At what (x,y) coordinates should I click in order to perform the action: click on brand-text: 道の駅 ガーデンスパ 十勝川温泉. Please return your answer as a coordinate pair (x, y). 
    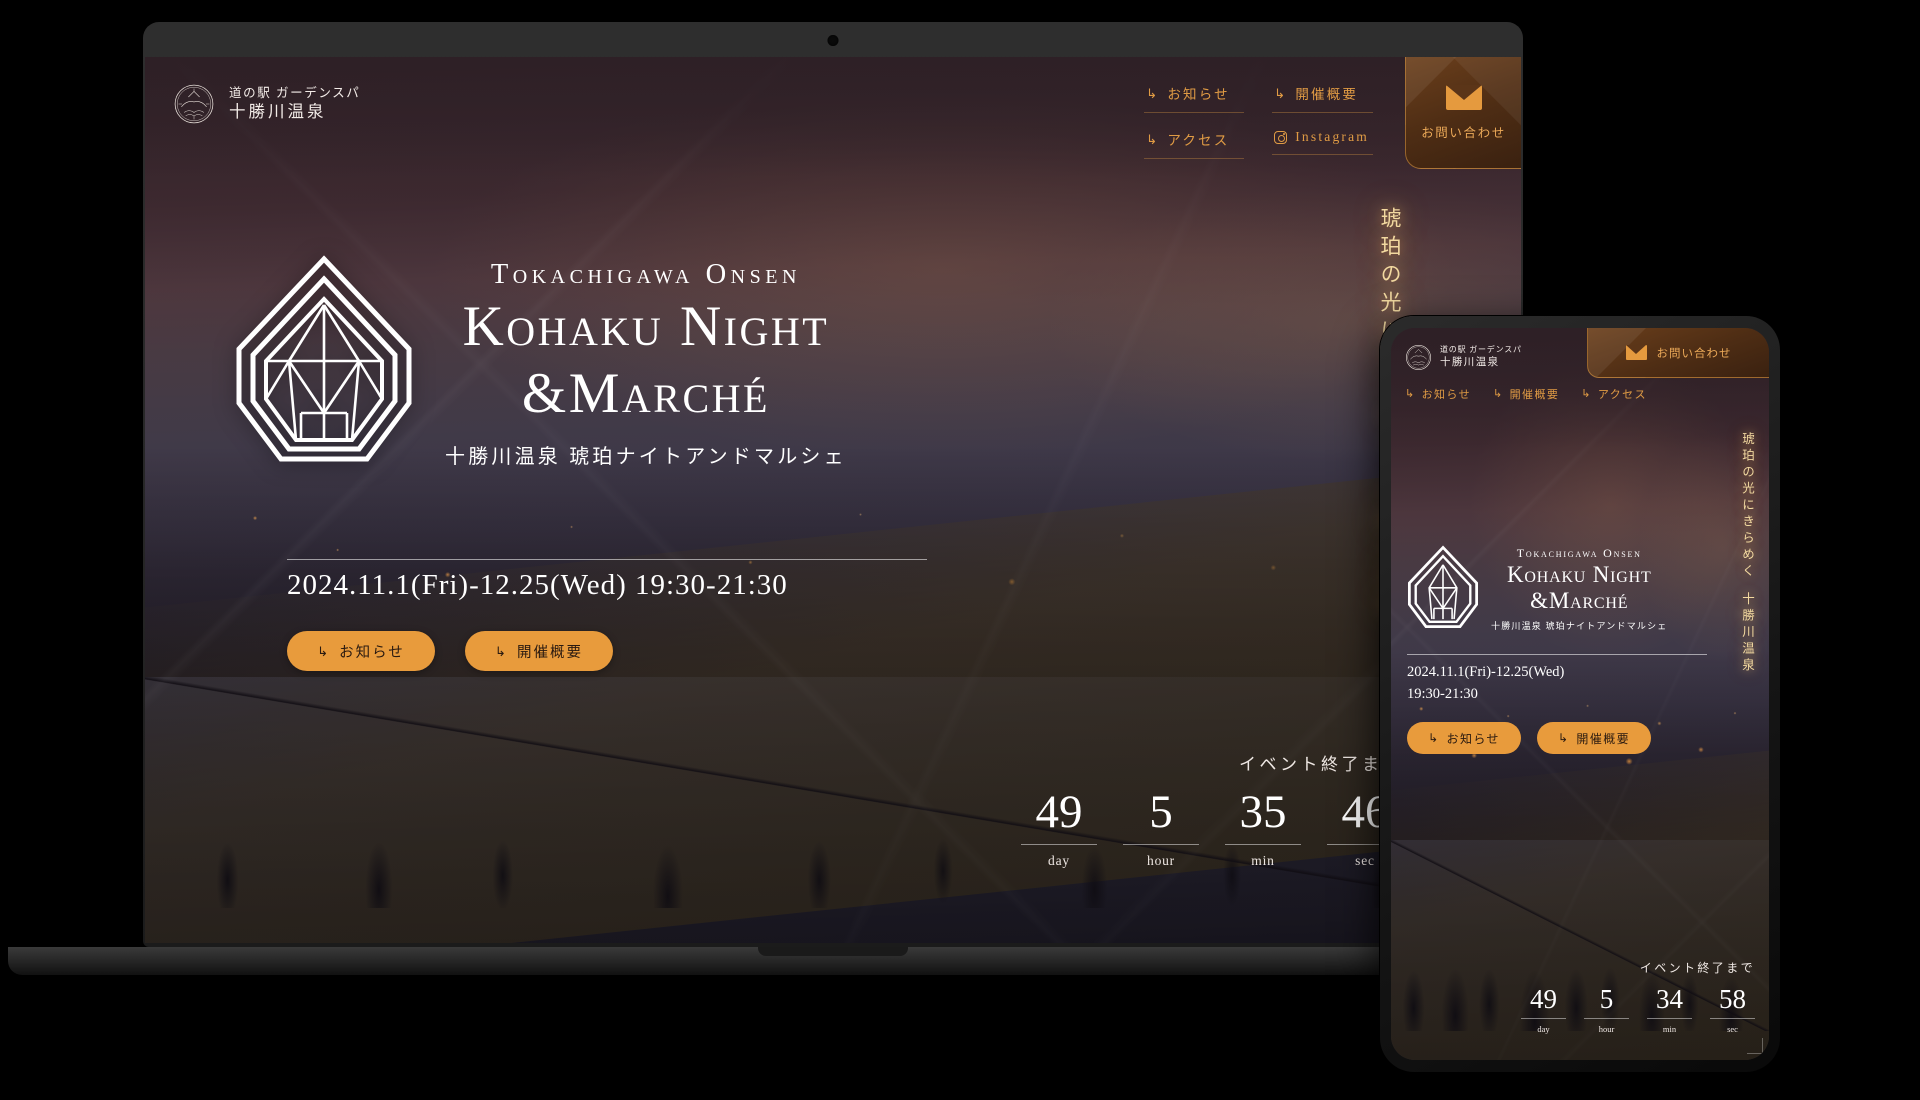
    Looking at the image, I should click on (294, 104).